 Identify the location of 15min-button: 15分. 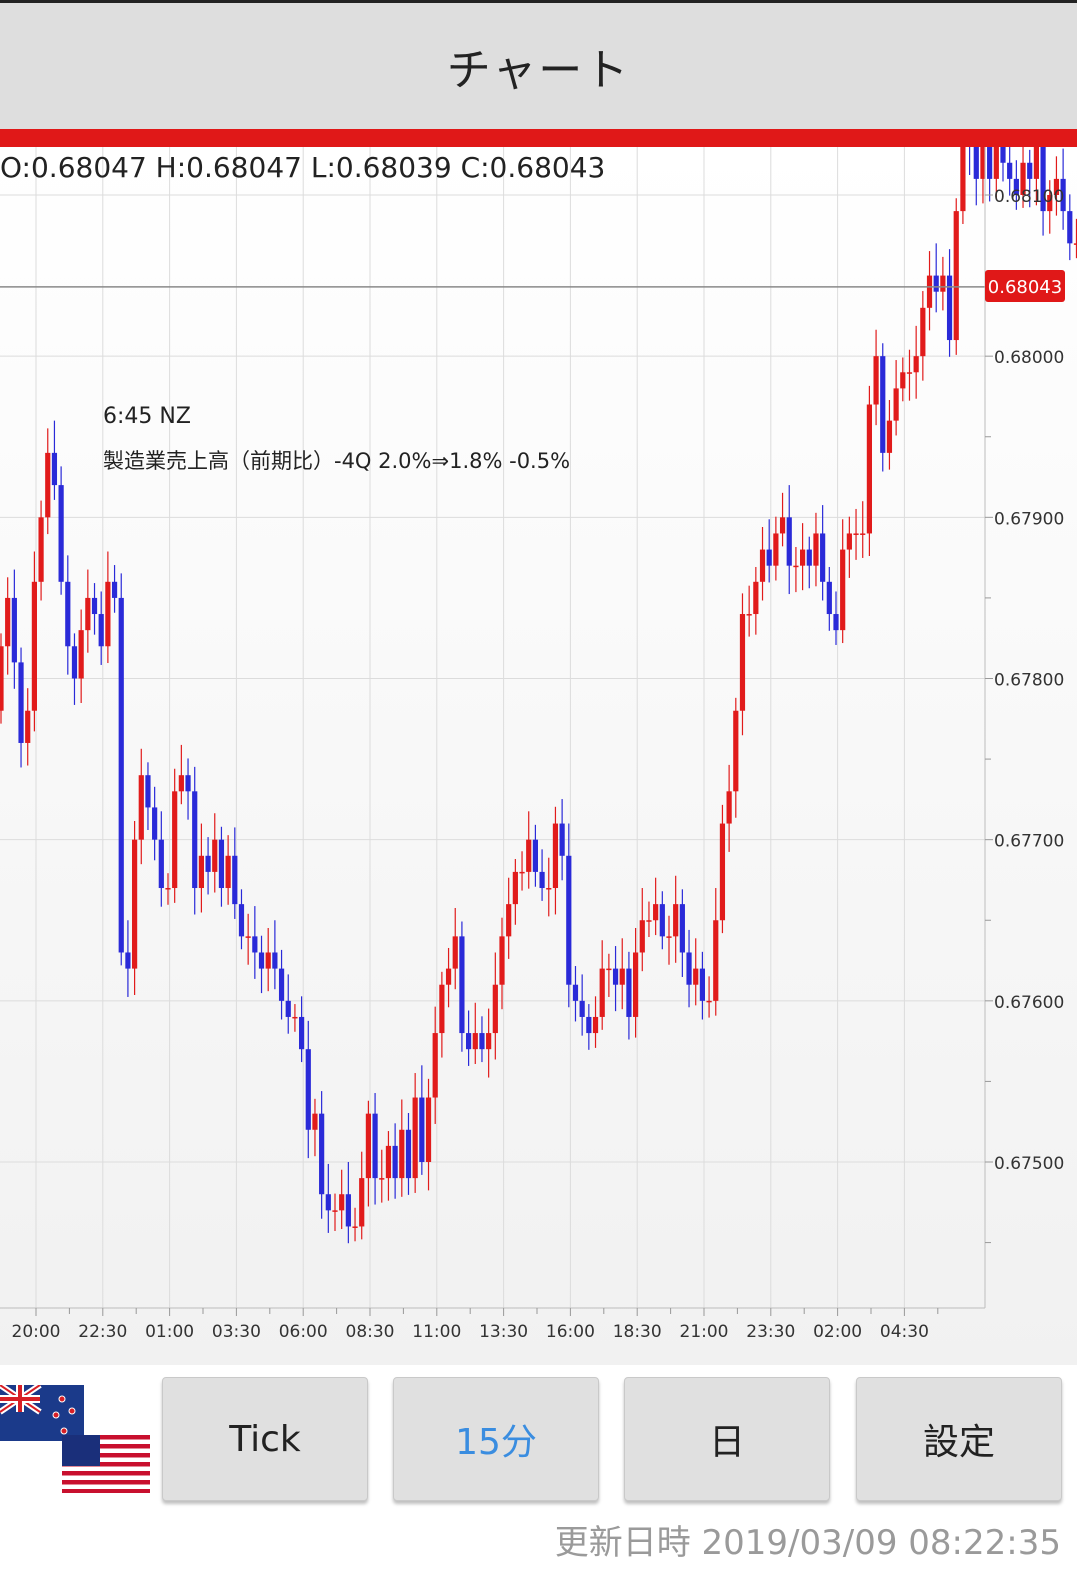
(496, 1439).